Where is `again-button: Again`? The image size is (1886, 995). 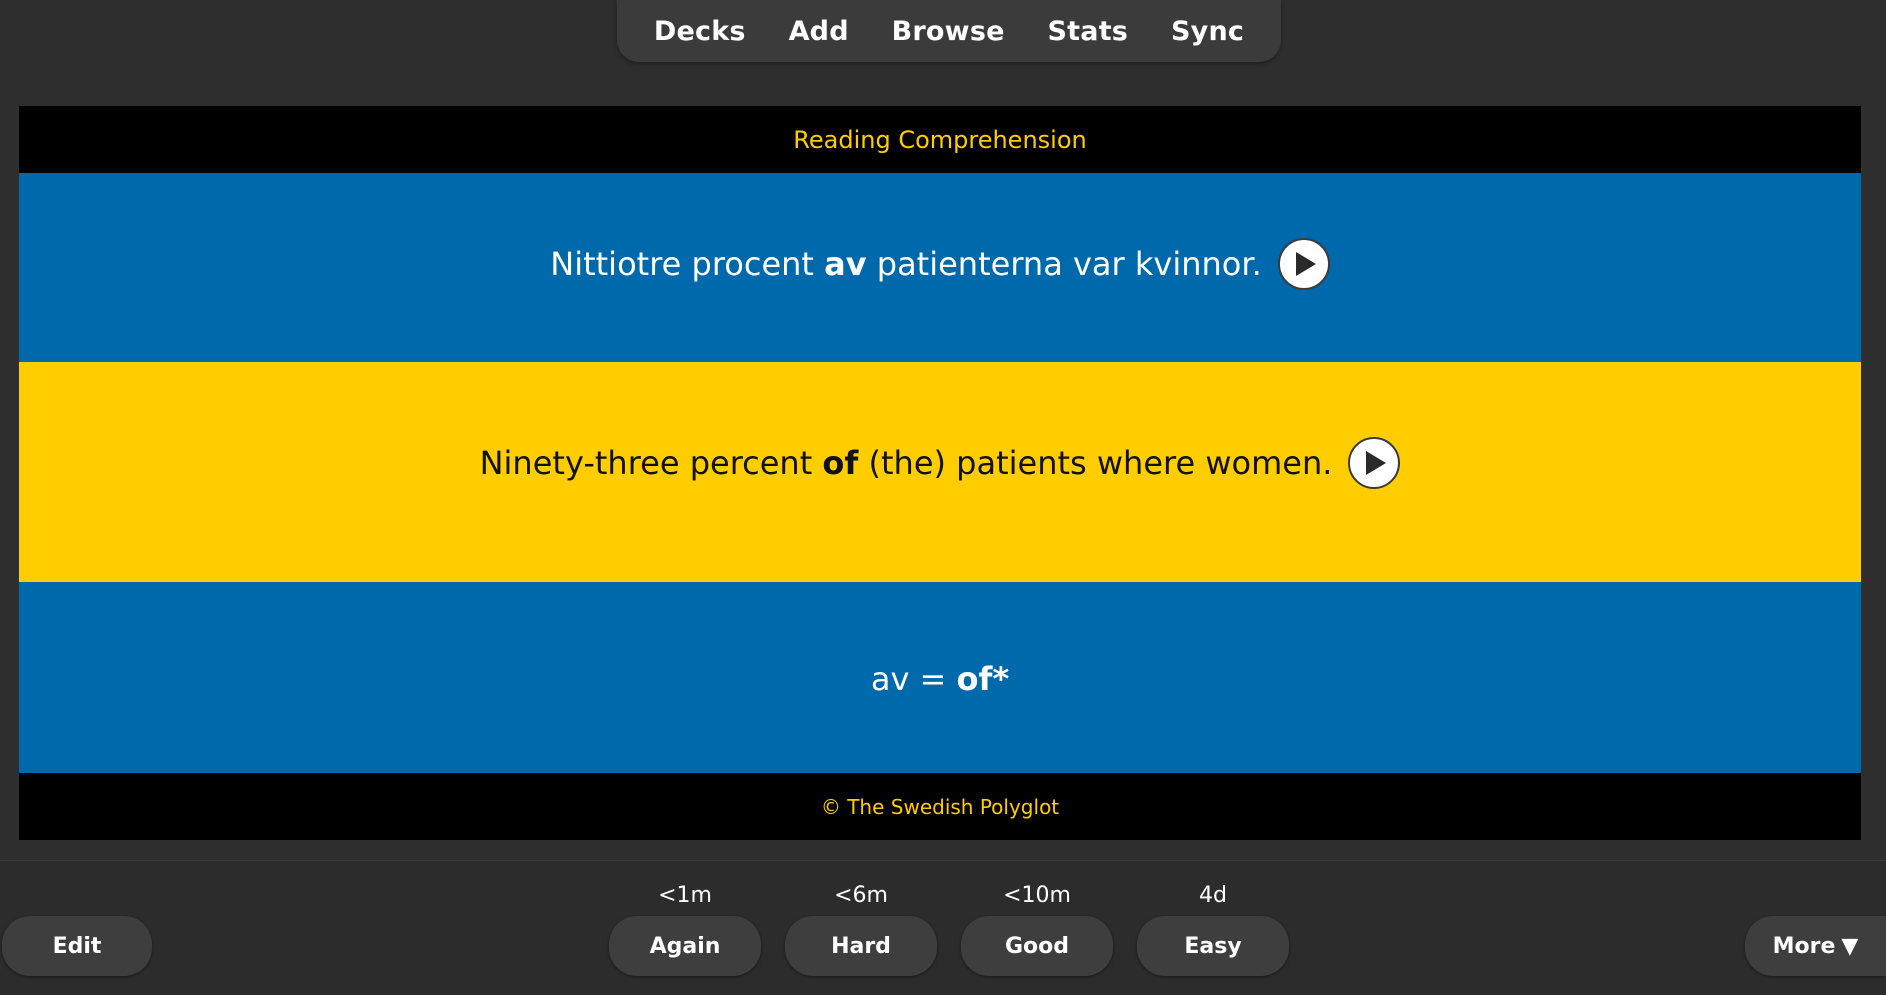 again-button: Again is located at coordinates (685, 946).